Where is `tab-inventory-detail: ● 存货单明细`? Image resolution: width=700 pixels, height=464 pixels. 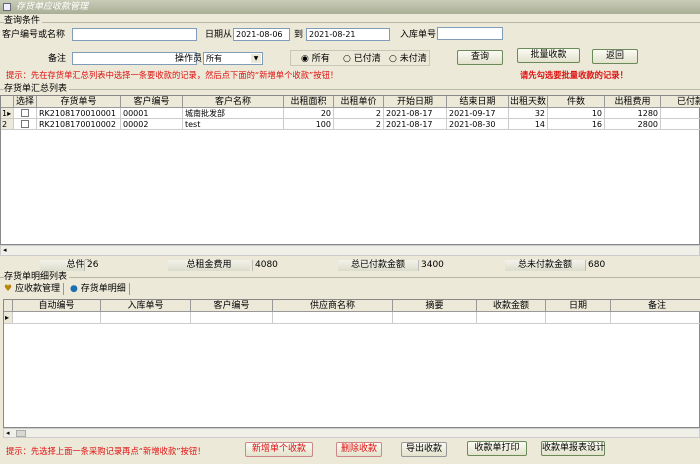
tab-inventory-detail: ● 存货单明细 is located at coordinates (100, 289).